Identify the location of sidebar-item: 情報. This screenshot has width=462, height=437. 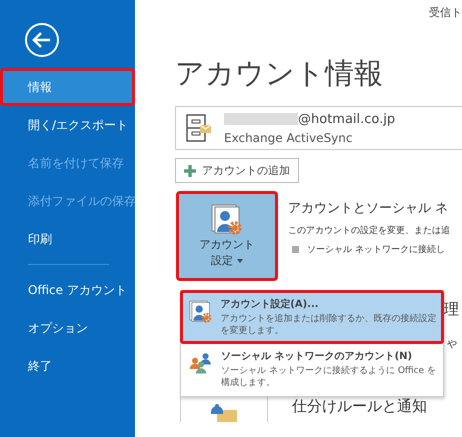
(67, 87).